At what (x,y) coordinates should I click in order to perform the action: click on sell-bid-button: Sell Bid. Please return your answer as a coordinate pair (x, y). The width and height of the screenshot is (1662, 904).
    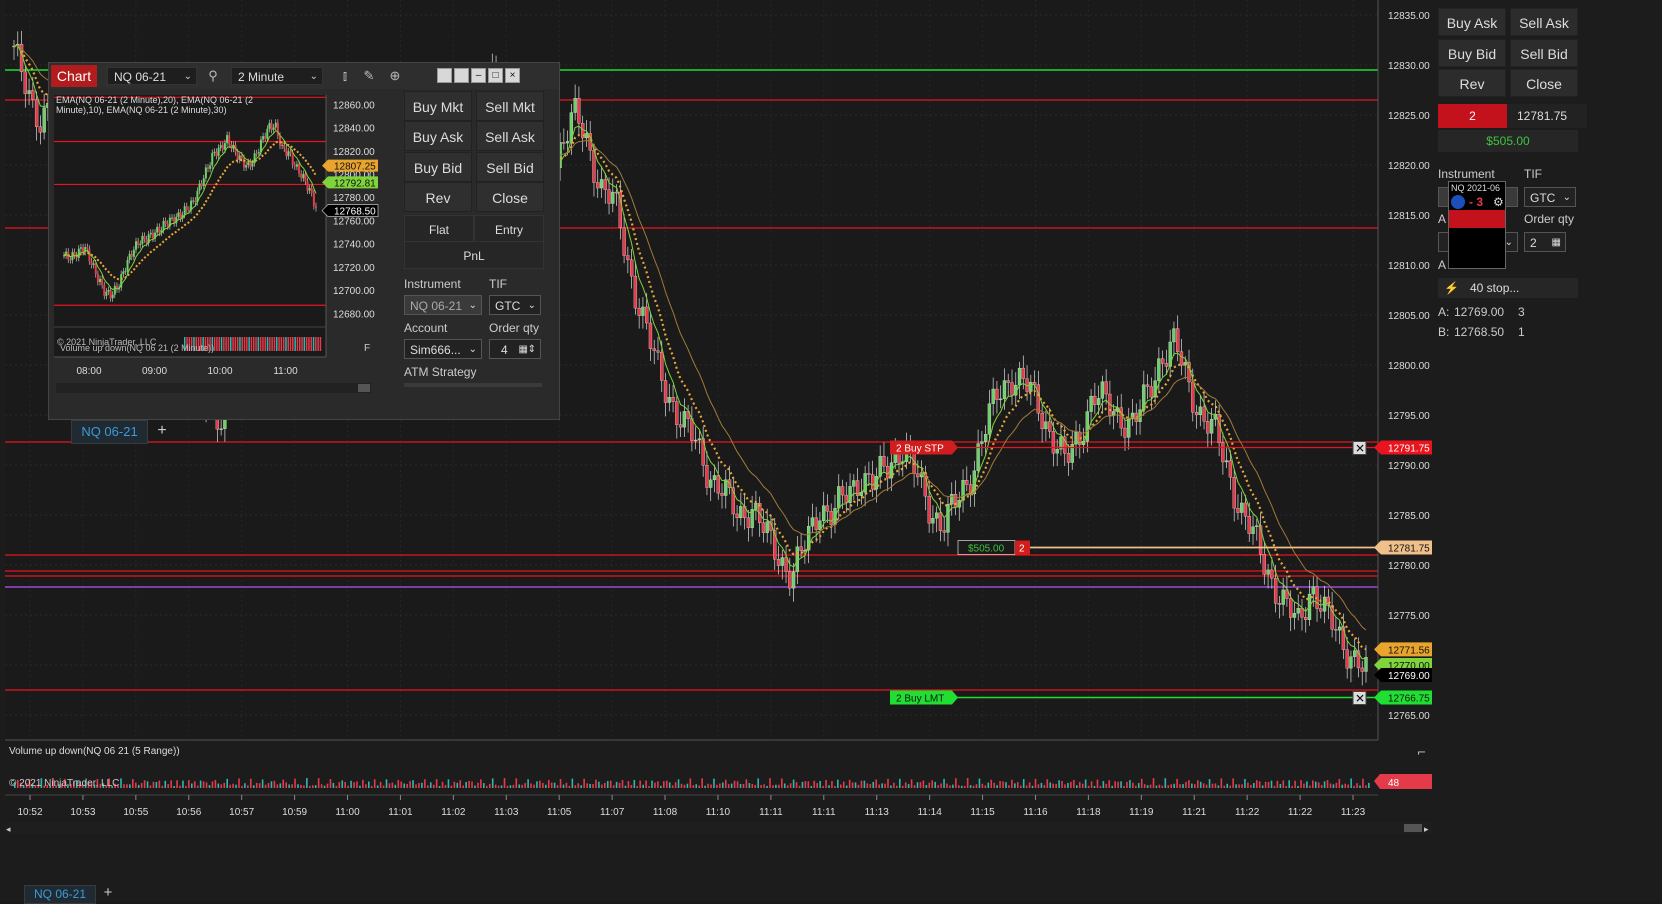
    Looking at the image, I should click on (510, 167).